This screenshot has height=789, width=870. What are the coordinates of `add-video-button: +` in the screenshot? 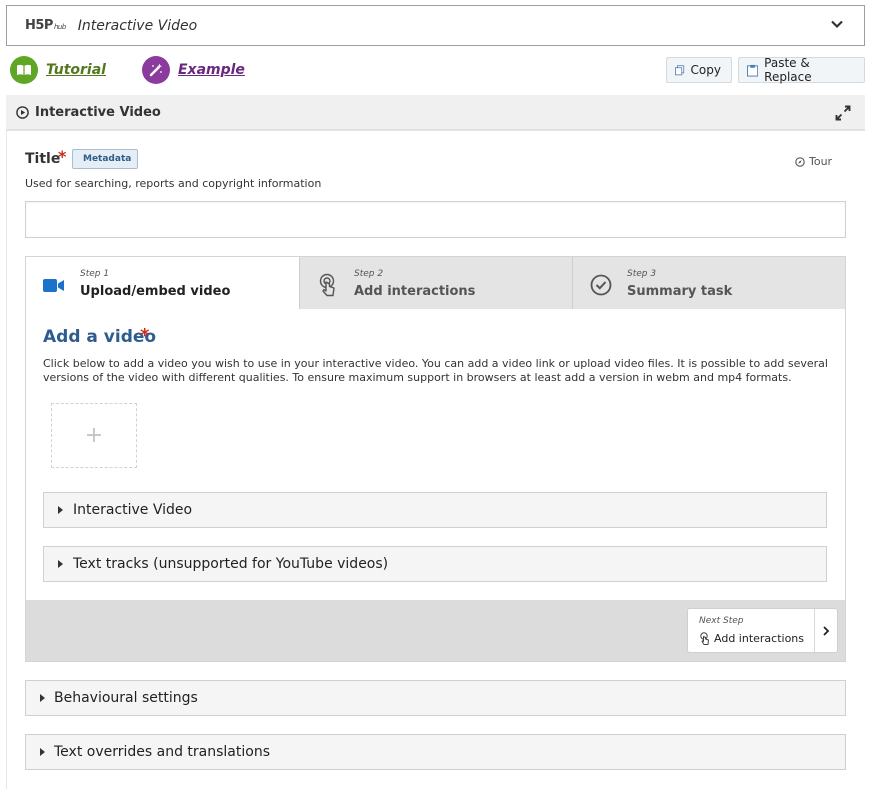 It's located at (94, 435).